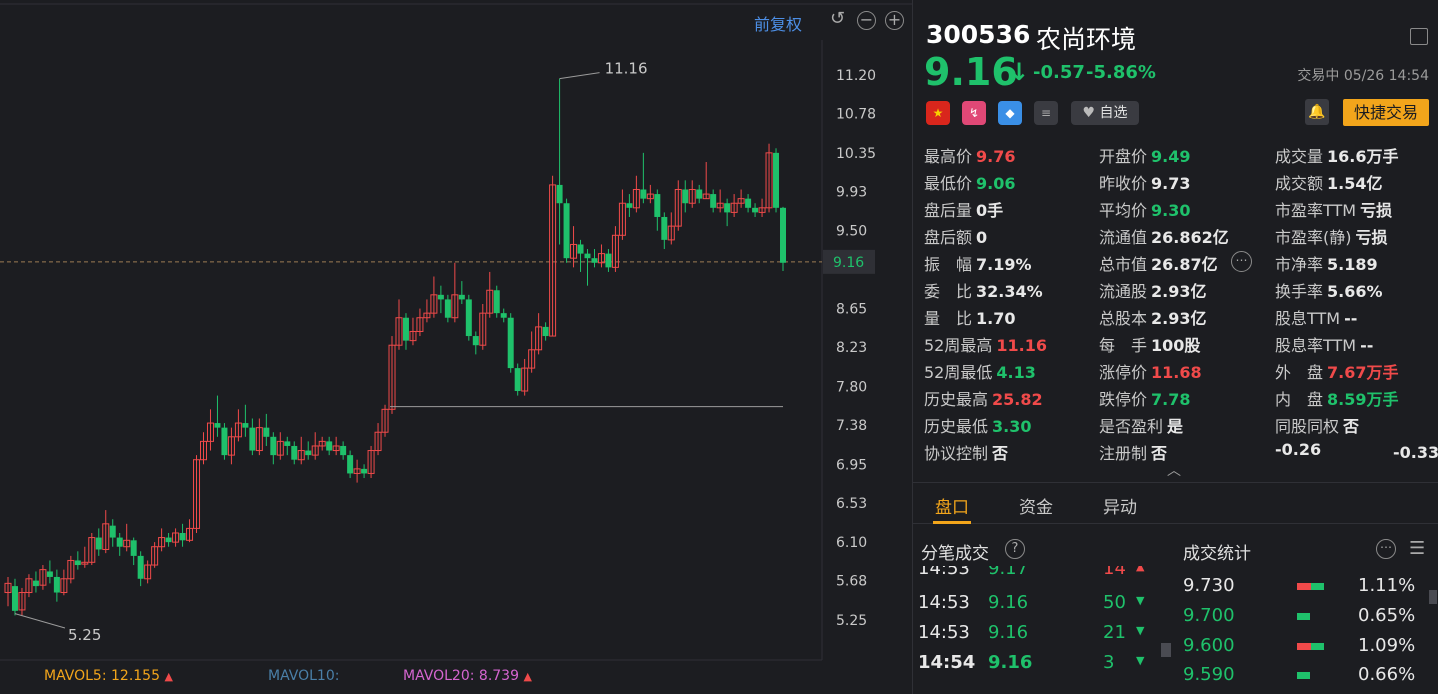 The height and width of the screenshot is (694, 1438). Describe the element at coordinates (894, 20) in the screenshot. I see `zoom-in-icon: +` at that location.